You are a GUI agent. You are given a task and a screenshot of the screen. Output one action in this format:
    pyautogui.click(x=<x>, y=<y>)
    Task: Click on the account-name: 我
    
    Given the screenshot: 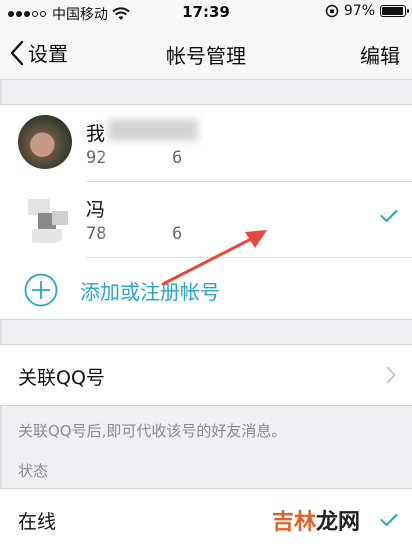 What is the action you would take?
    pyautogui.click(x=96, y=134)
    